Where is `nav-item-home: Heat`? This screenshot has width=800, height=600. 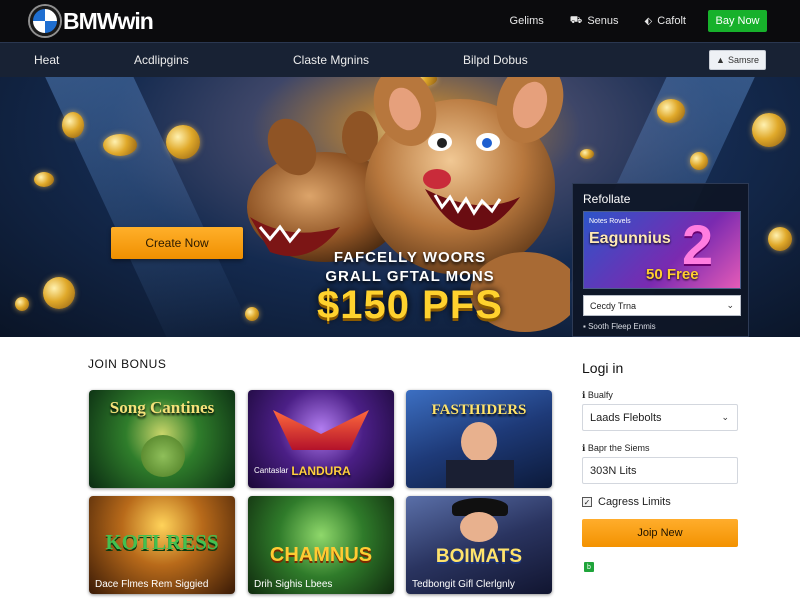
nav-item-home: Heat is located at coordinates (46, 60).